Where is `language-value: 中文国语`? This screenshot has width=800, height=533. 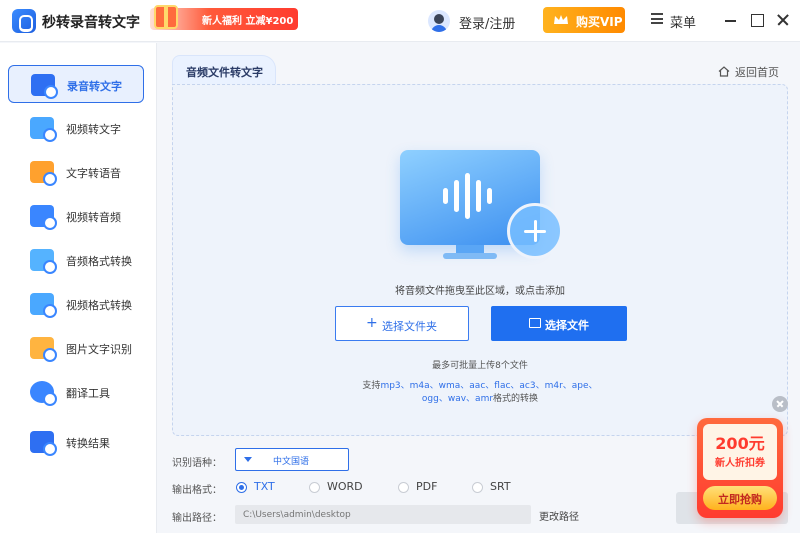 language-value: 中文国语 is located at coordinates (291, 462).